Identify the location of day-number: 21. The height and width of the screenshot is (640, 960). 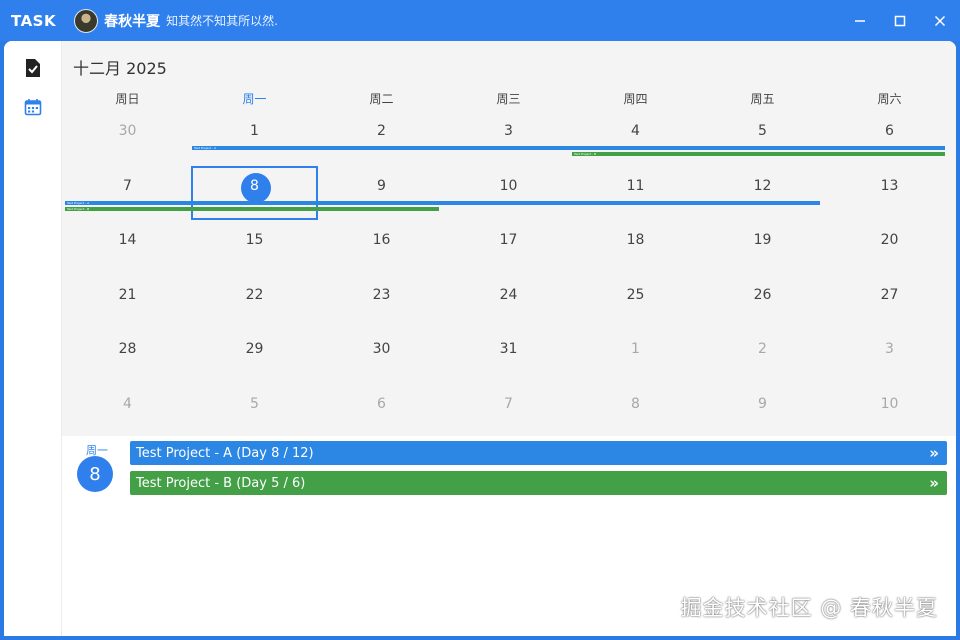
(127, 294).